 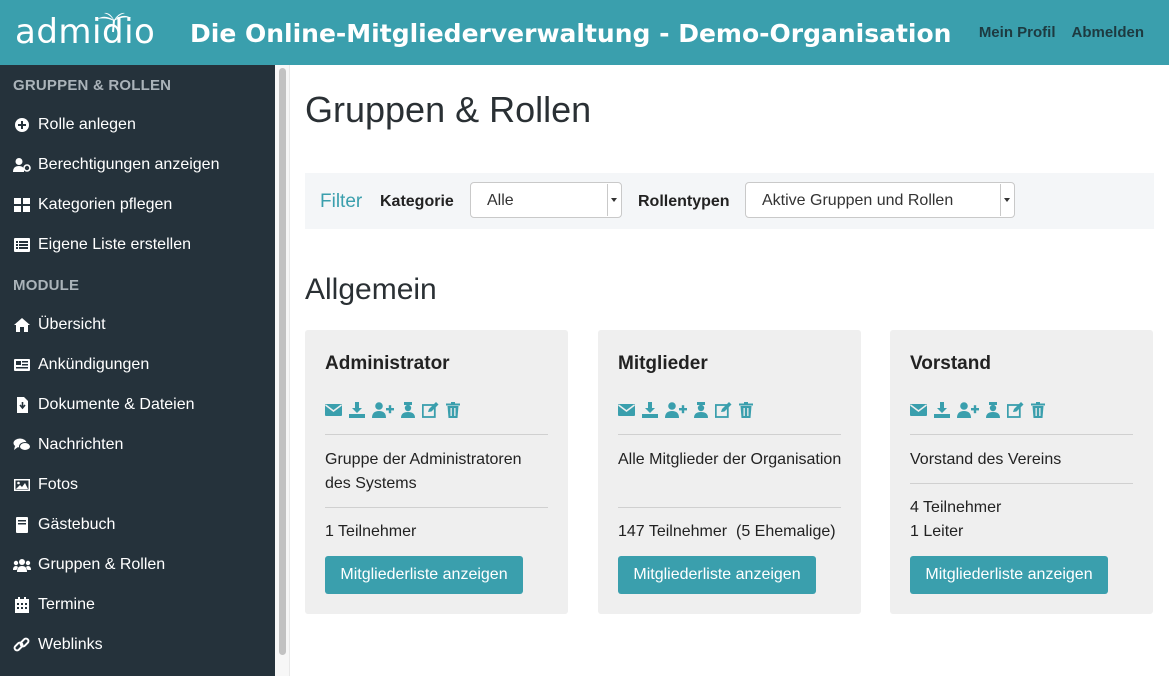 What do you see at coordinates (858, 200) in the screenshot?
I see `roletype-select-value: Aktive Gruppen und Rollen` at bounding box center [858, 200].